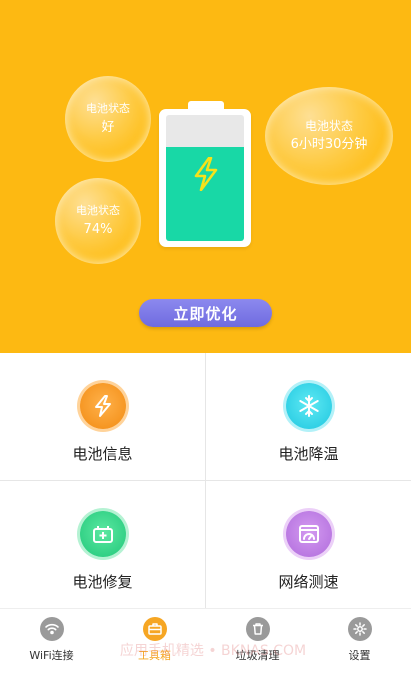  Describe the element at coordinates (308, 534) in the screenshot. I see `speed-test-icon` at that location.